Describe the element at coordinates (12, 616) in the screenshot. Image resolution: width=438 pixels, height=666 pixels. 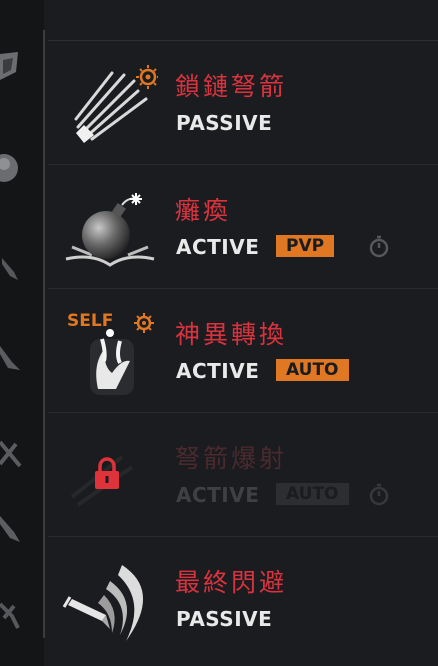
I see `axe-icon` at that location.